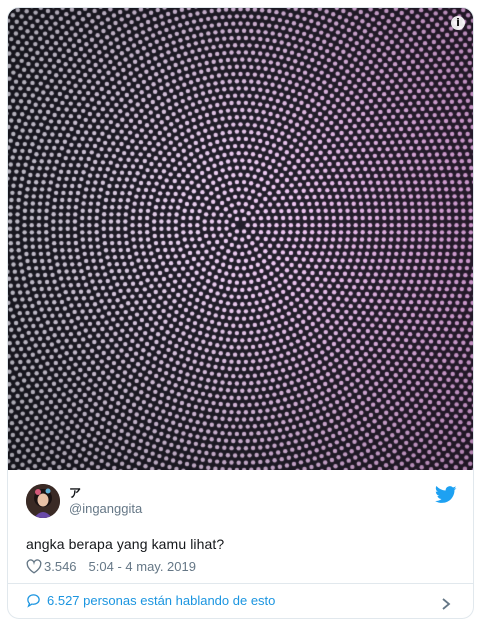  I want to click on divider, so click(240, 583).